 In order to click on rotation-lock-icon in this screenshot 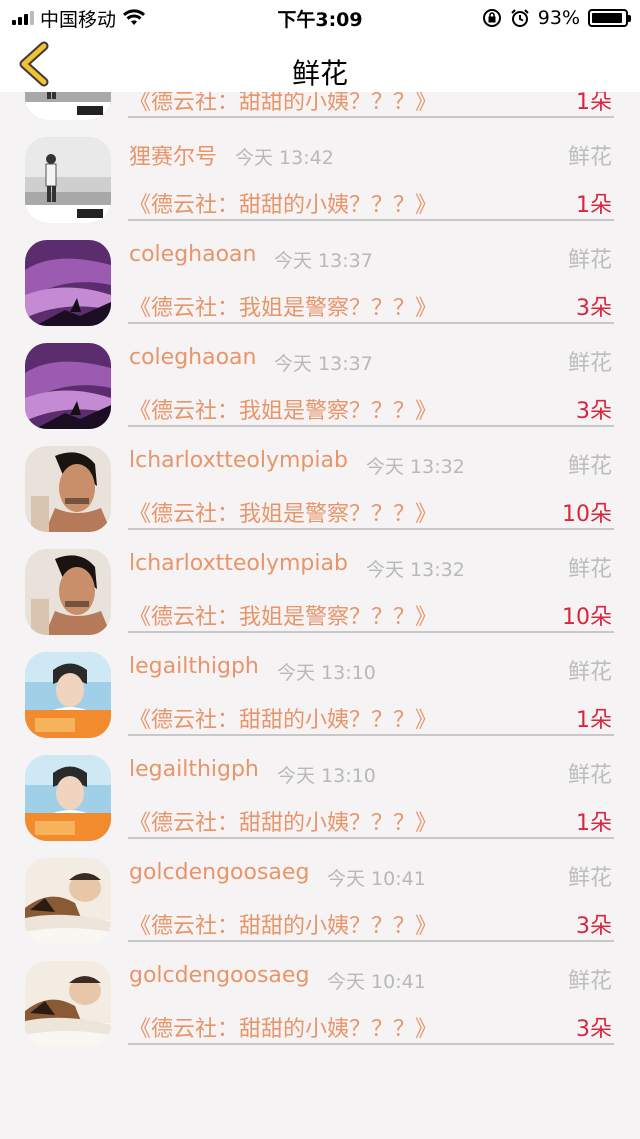, I will do `click(491, 18)`.